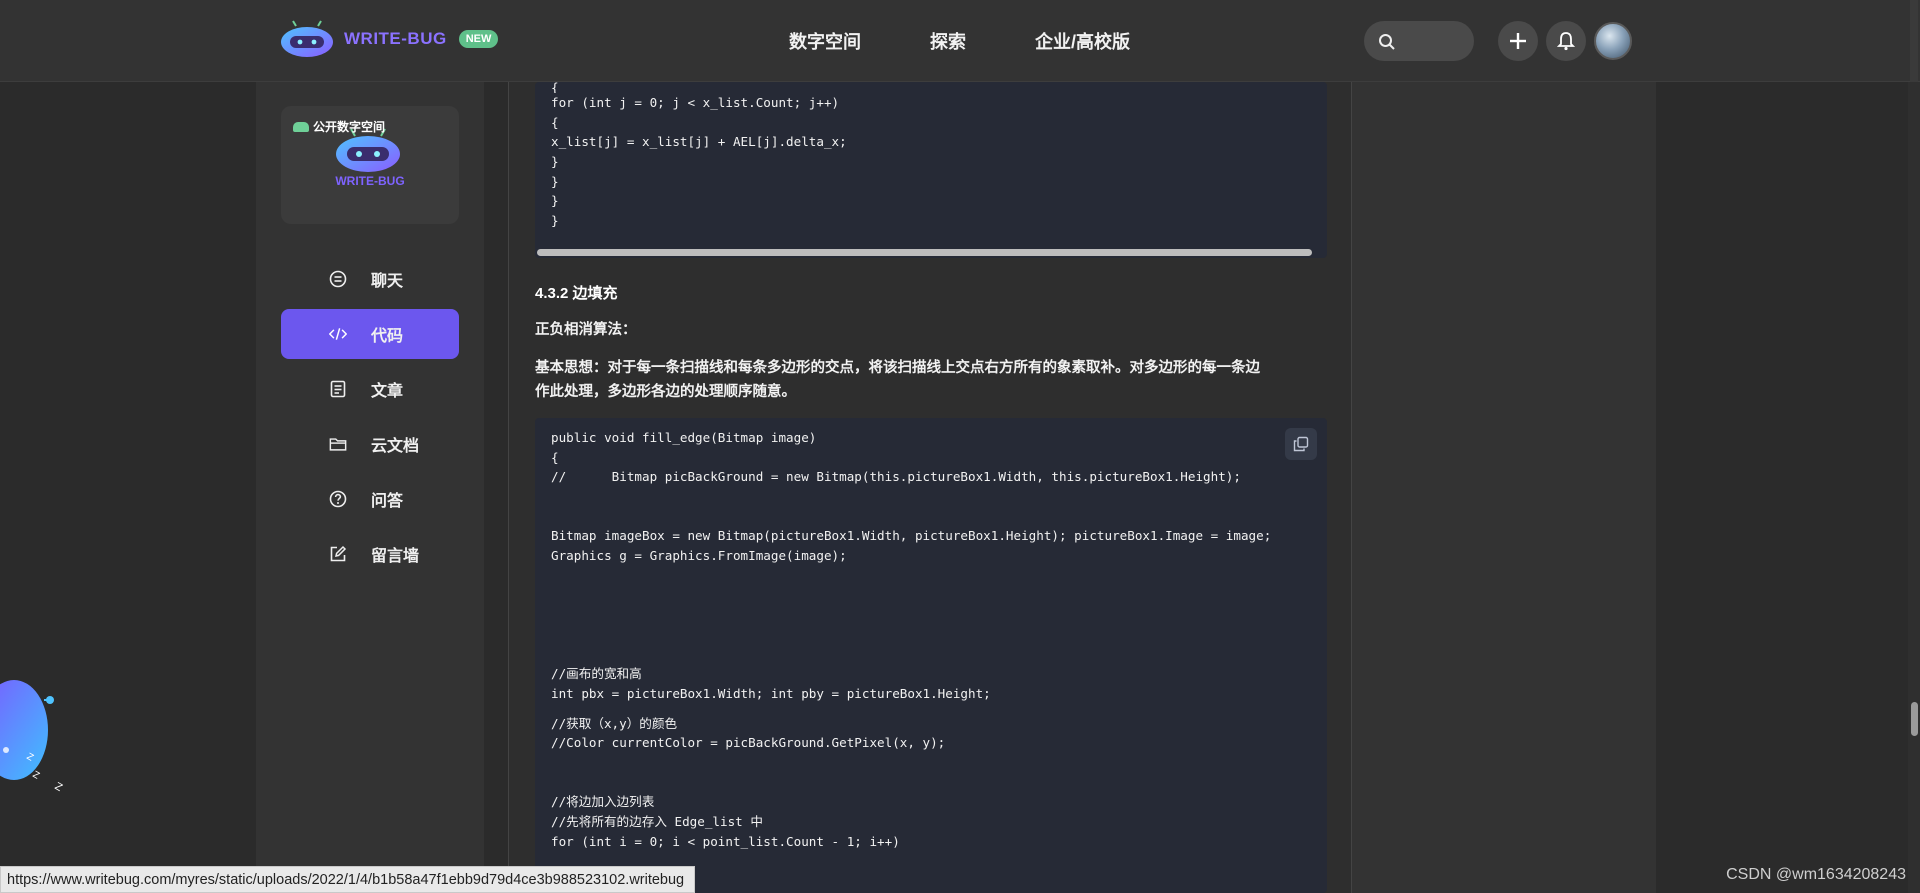 The image size is (1920, 893). Describe the element at coordinates (338, 444) in the screenshot. I see `folder-icon` at that location.